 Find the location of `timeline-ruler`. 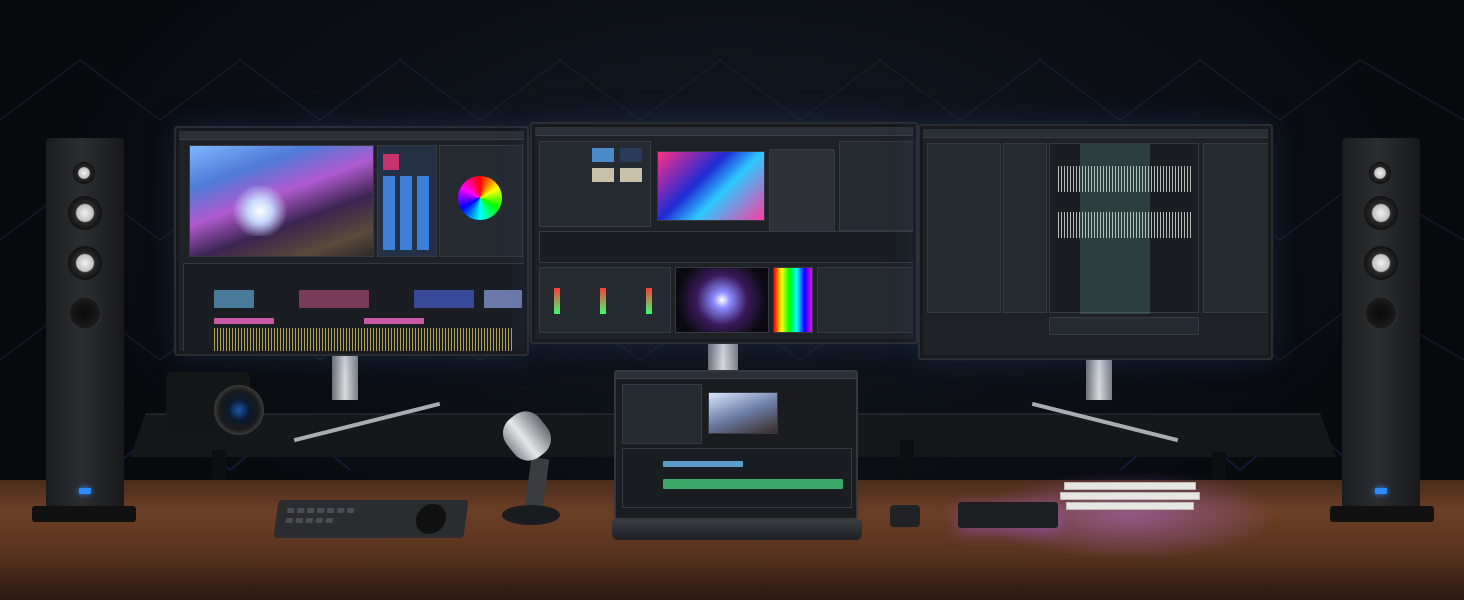

timeline-ruler is located at coordinates (726, 247).